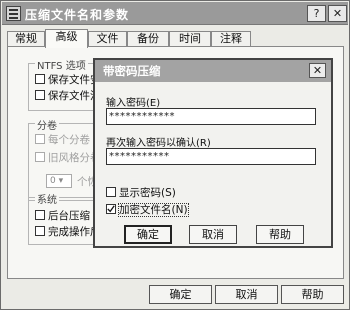 This screenshot has height=310, width=350. I want to click on ntfs-option-1: 保存文件安, so click(68, 79).